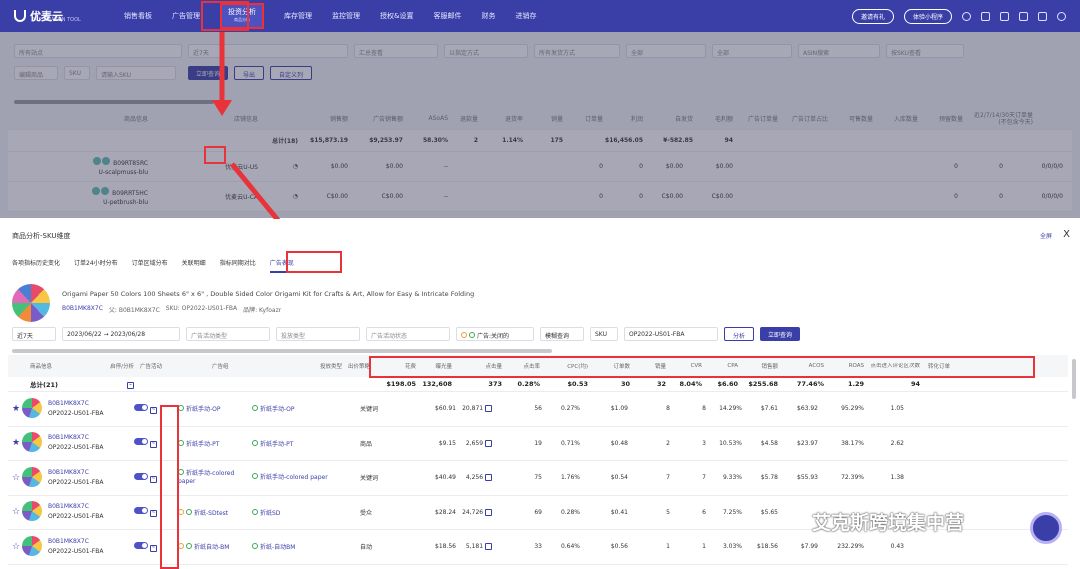 Image resolution: width=1080 pixels, height=569 pixels. What do you see at coordinates (194, 265) in the screenshot?
I see `tab-related: 关联明细` at bounding box center [194, 265].